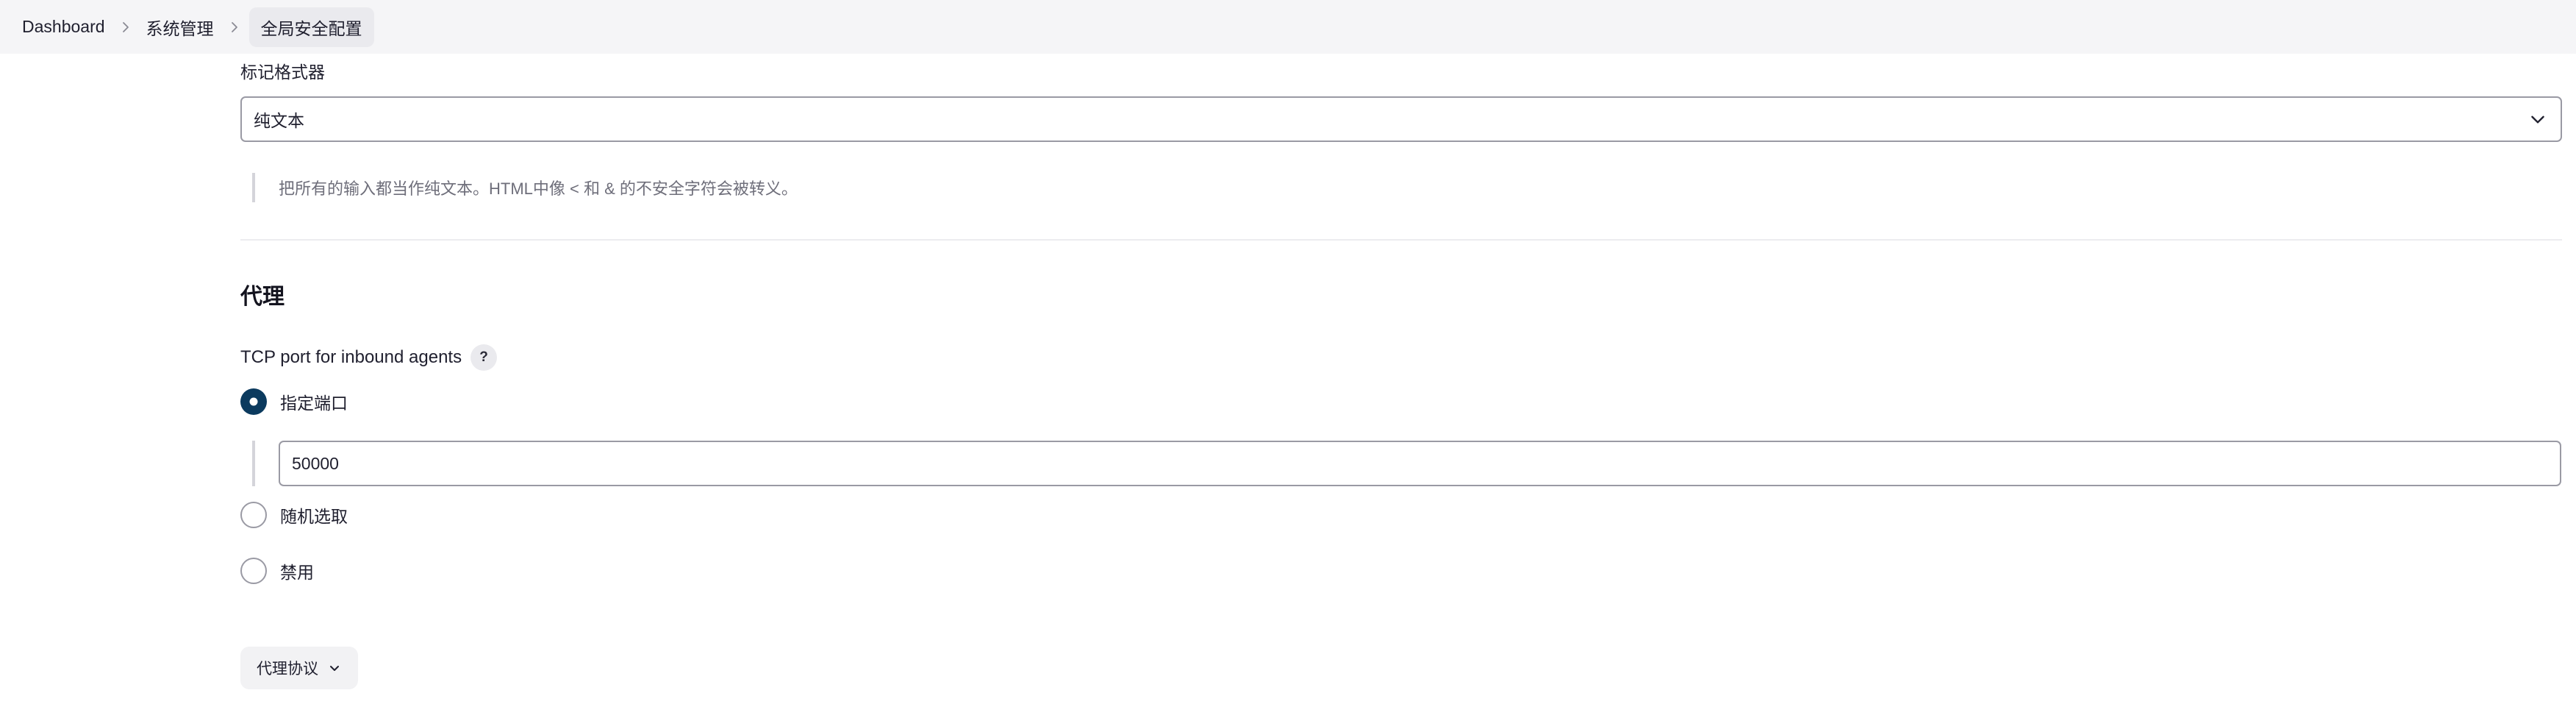 The width and height of the screenshot is (2576, 704). I want to click on breadcrumb-system-management: 系统管理, so click(180, 27).